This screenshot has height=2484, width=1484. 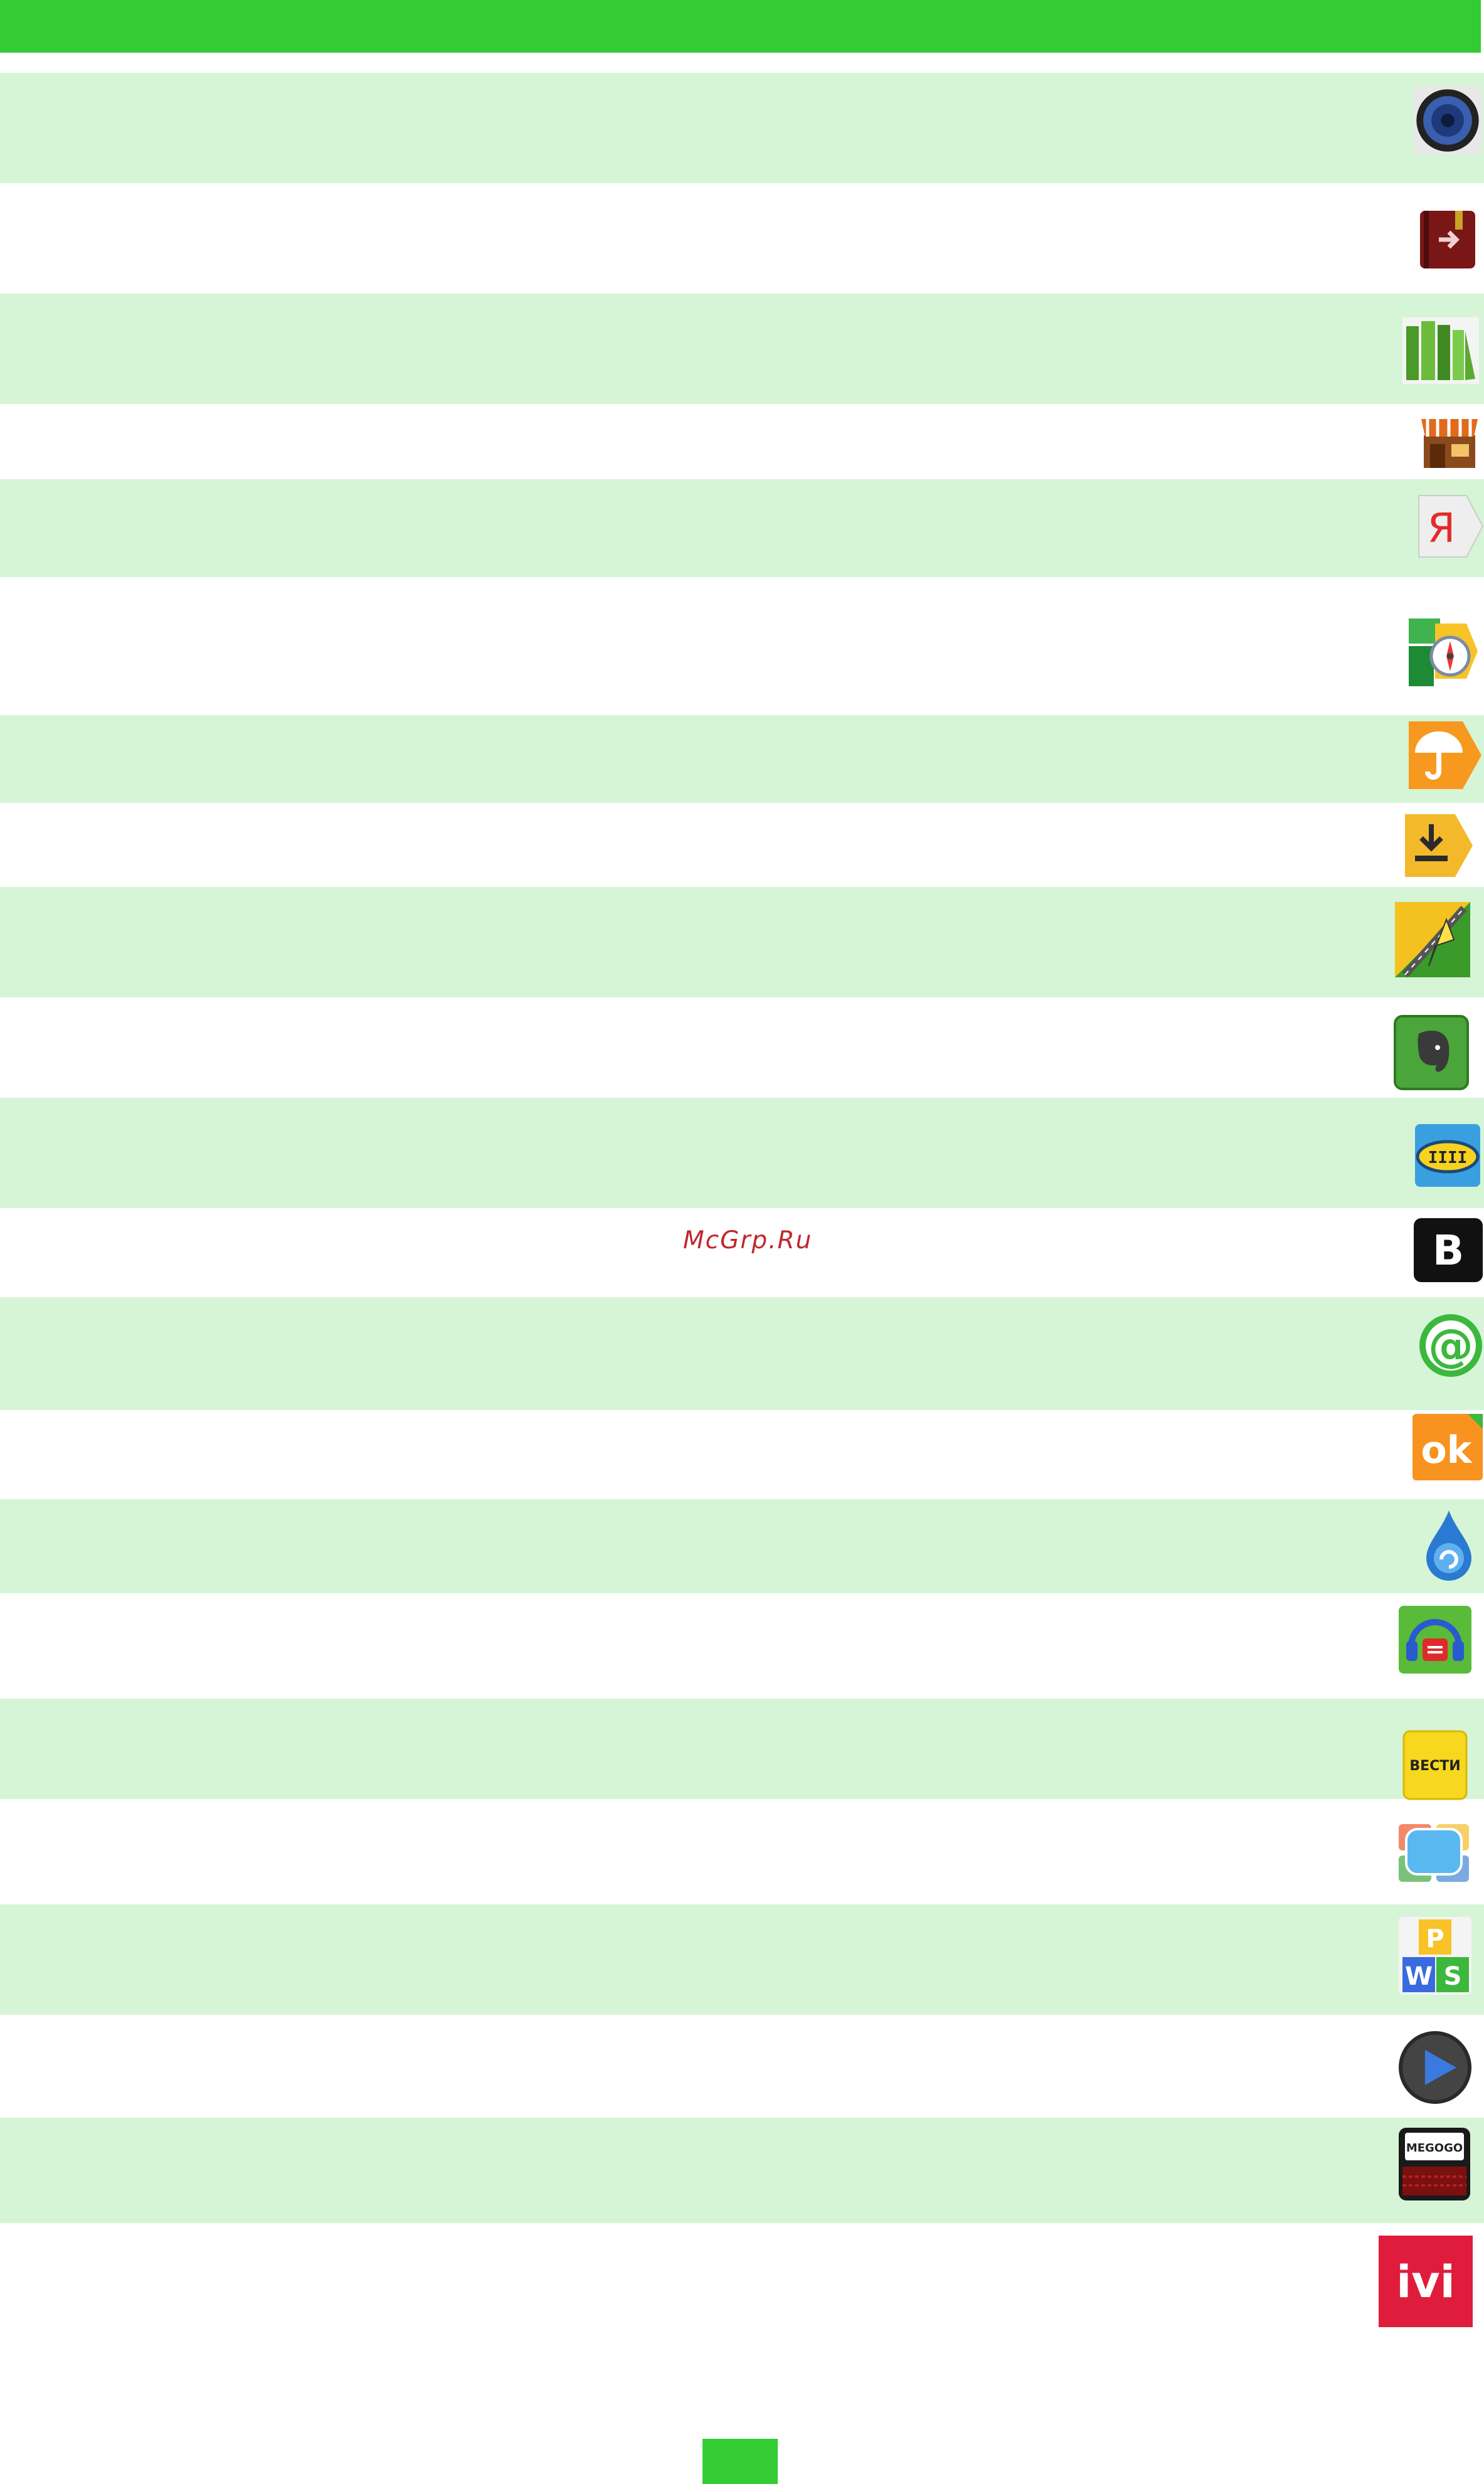 I want to click on page-footer-tab, so click(x=740, y=2461).